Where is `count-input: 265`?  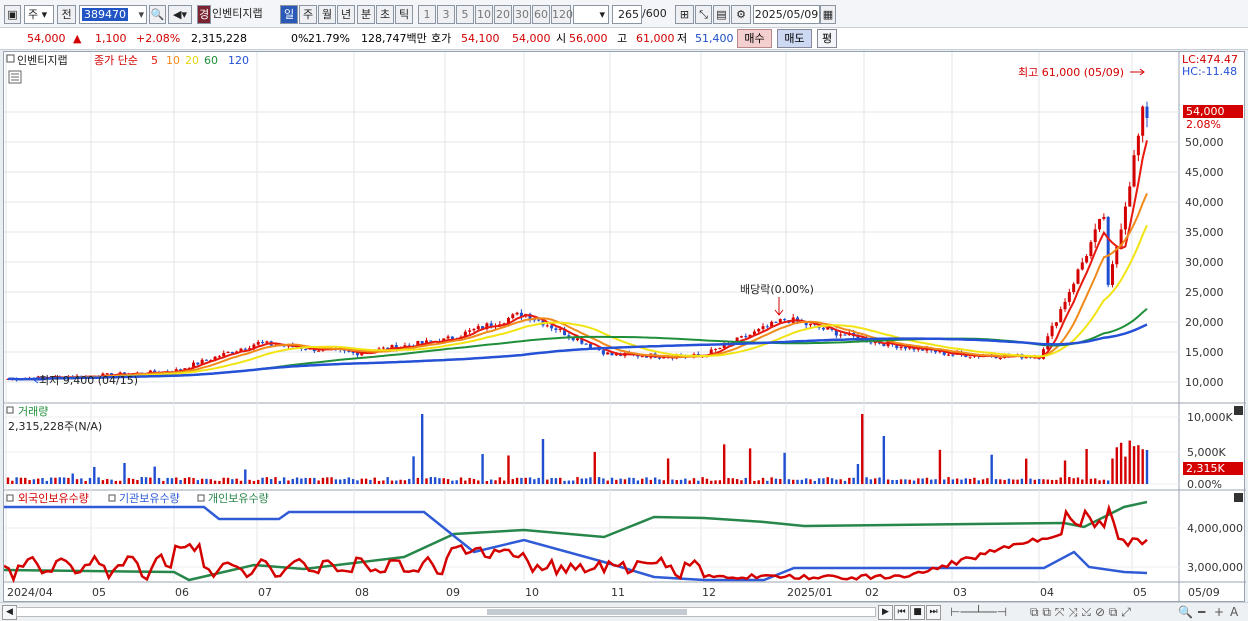 count-input: 265 is located at coordinates (627, 14).